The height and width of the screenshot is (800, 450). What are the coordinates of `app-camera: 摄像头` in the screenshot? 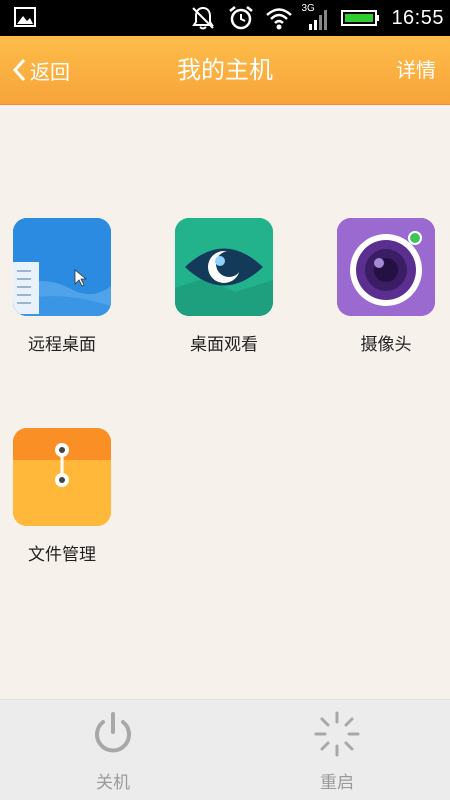 It's located at (386, 286).